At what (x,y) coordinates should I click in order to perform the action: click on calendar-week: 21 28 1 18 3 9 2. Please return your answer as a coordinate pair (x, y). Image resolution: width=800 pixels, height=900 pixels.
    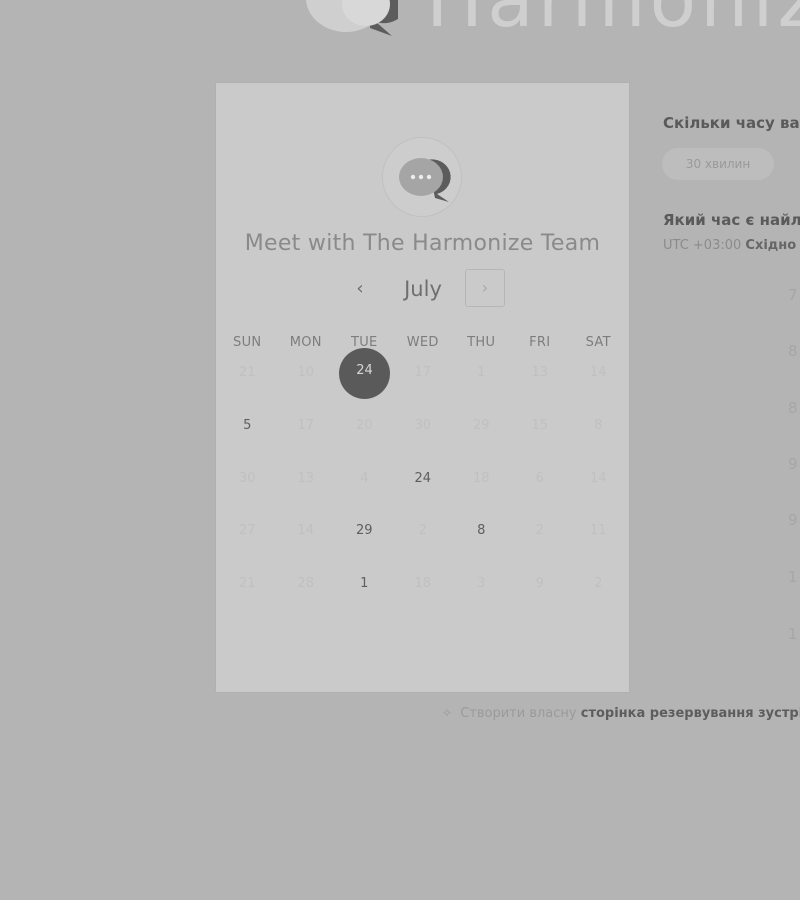
    Looking at the image, I should click on (423, 584).